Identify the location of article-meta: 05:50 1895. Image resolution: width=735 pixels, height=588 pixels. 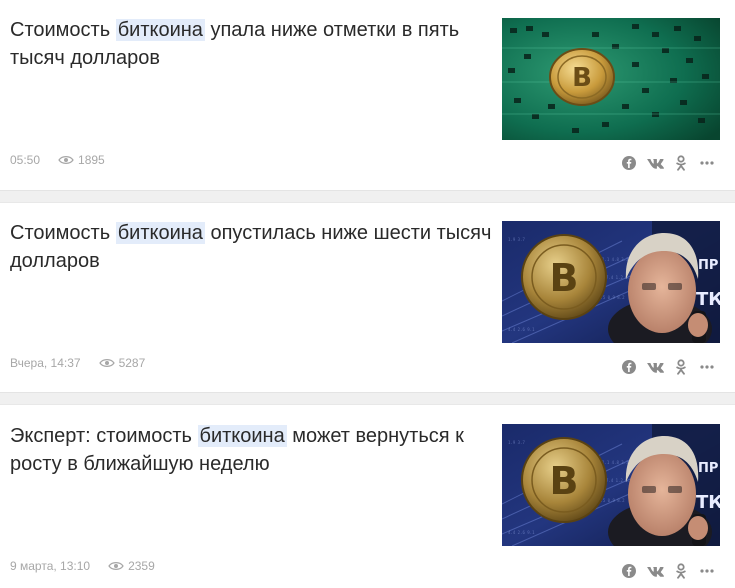
(57, 160).